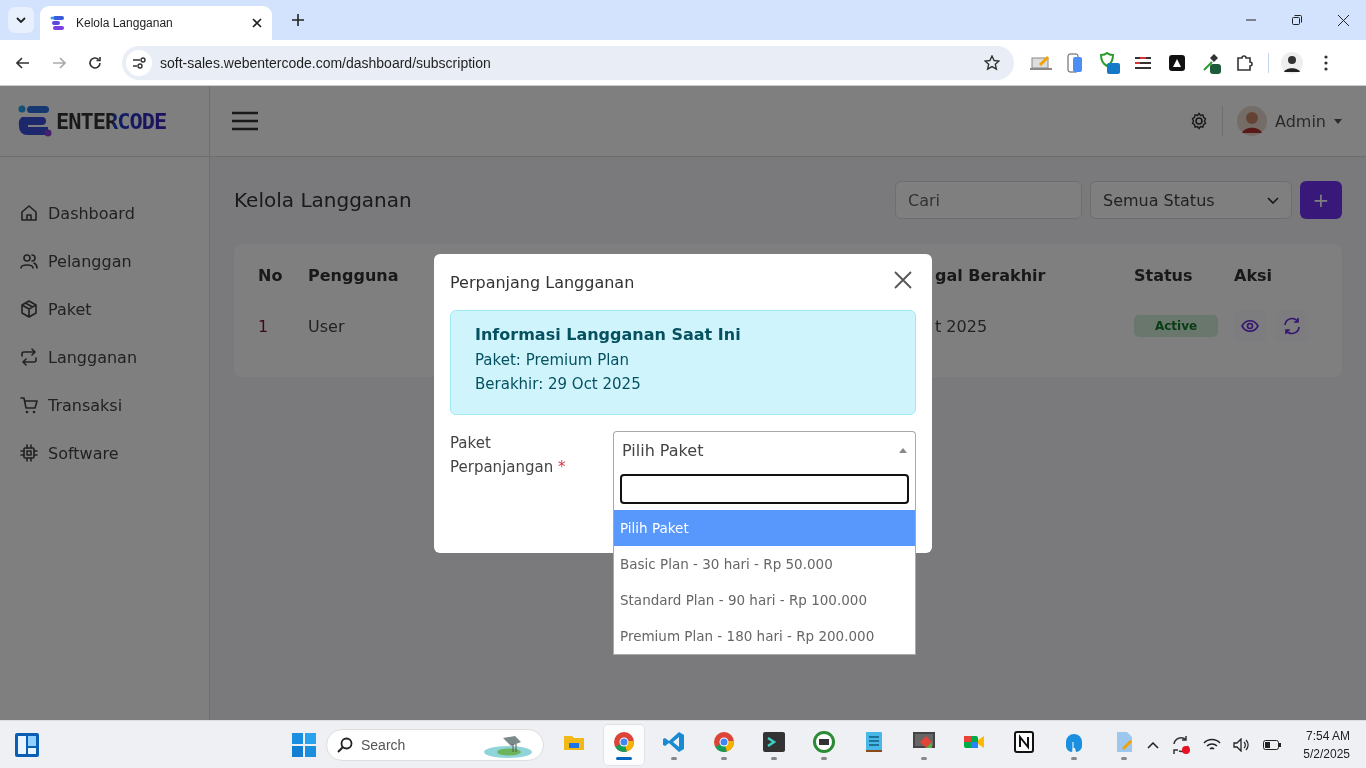 This screenshot has width=1366, height=768. Describe the element at coordinates (988, 200) in the screenshot. I see `search-field: Cari` at that location.